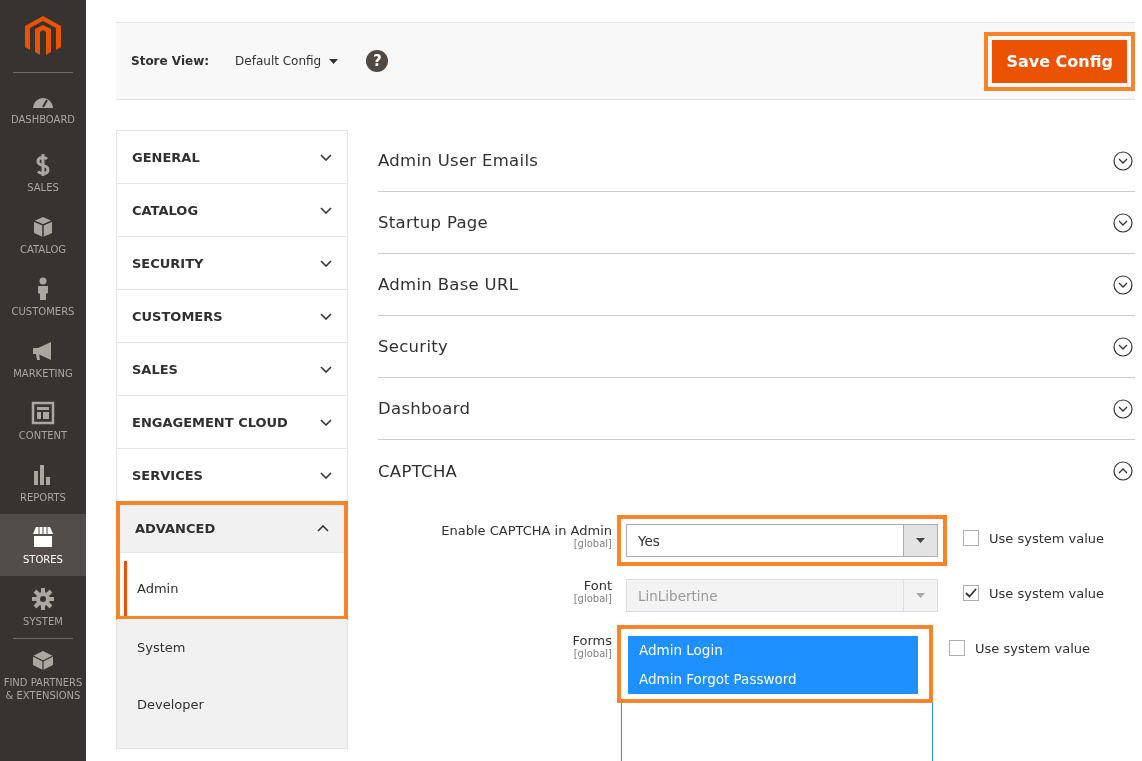 The image size is (1142, 761). I want to click on menu-item: SALES, so click(43, 173).